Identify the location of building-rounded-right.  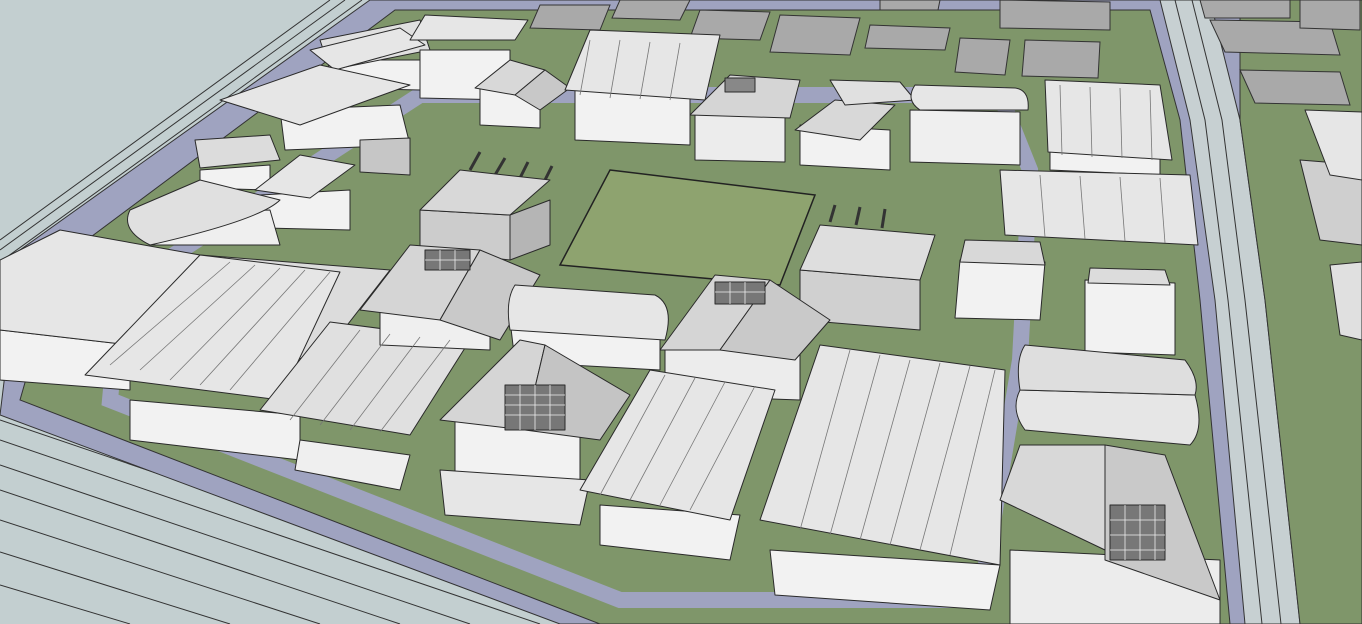
(1107, 395).